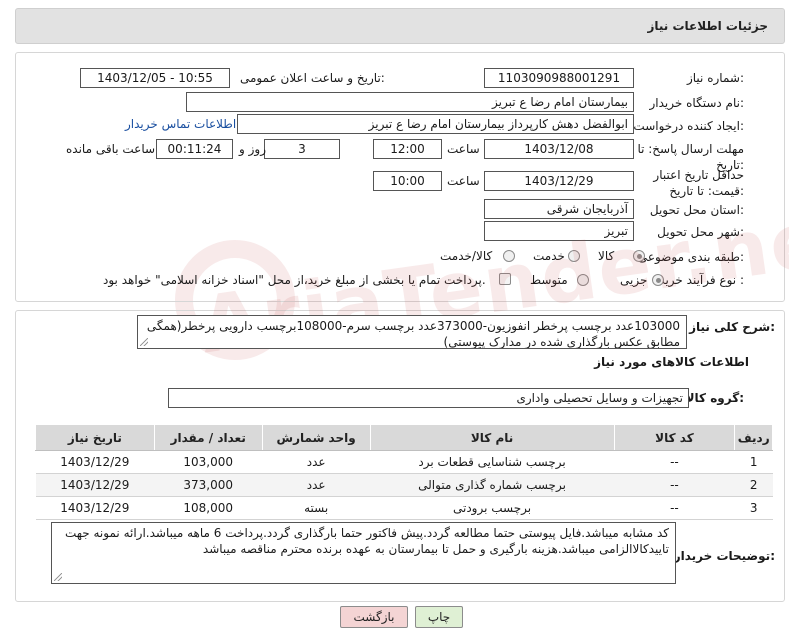  Describe the element at coordinates (466, 256) in the screenshot. I see `category-option-goods-service: کالا/خدمت` at that location.